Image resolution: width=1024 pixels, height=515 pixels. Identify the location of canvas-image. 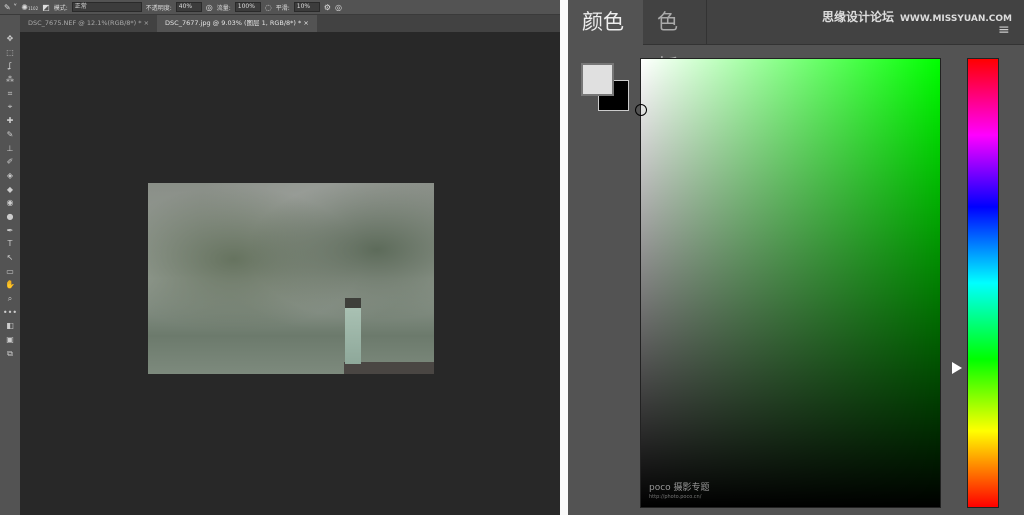
(291, 278).